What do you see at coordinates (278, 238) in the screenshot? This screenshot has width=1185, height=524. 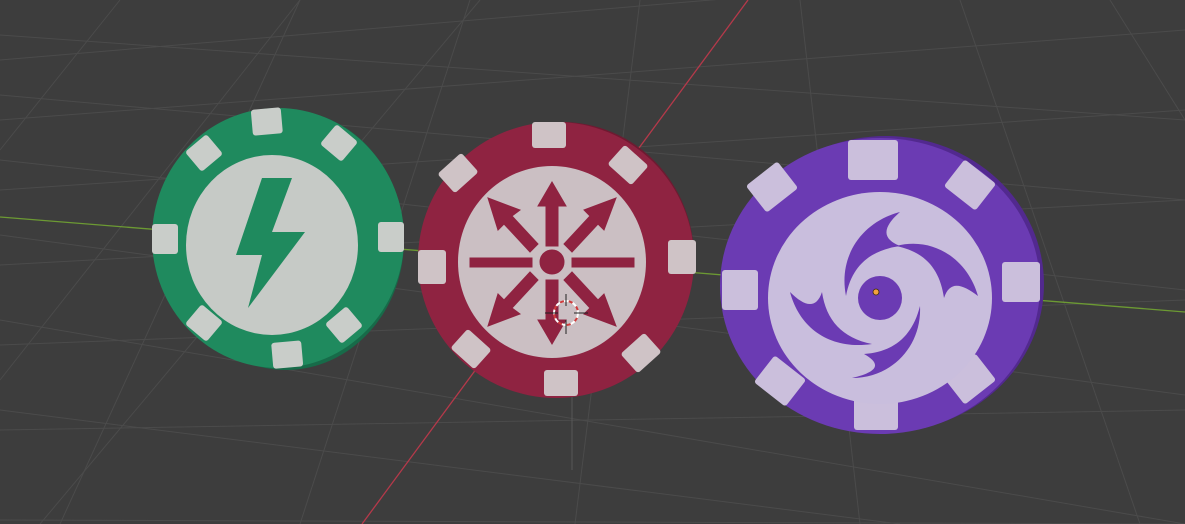 I see `poker-chip-green` at bounding box center [278, 238].